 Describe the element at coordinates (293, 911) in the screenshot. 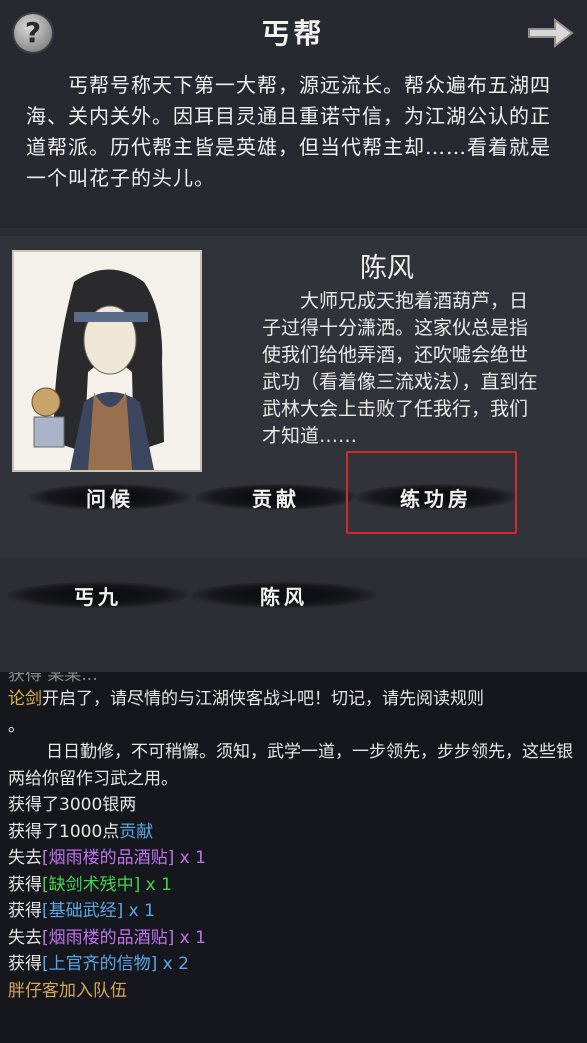

I see `log-line: 获得[基础武经] x 1` at that location.